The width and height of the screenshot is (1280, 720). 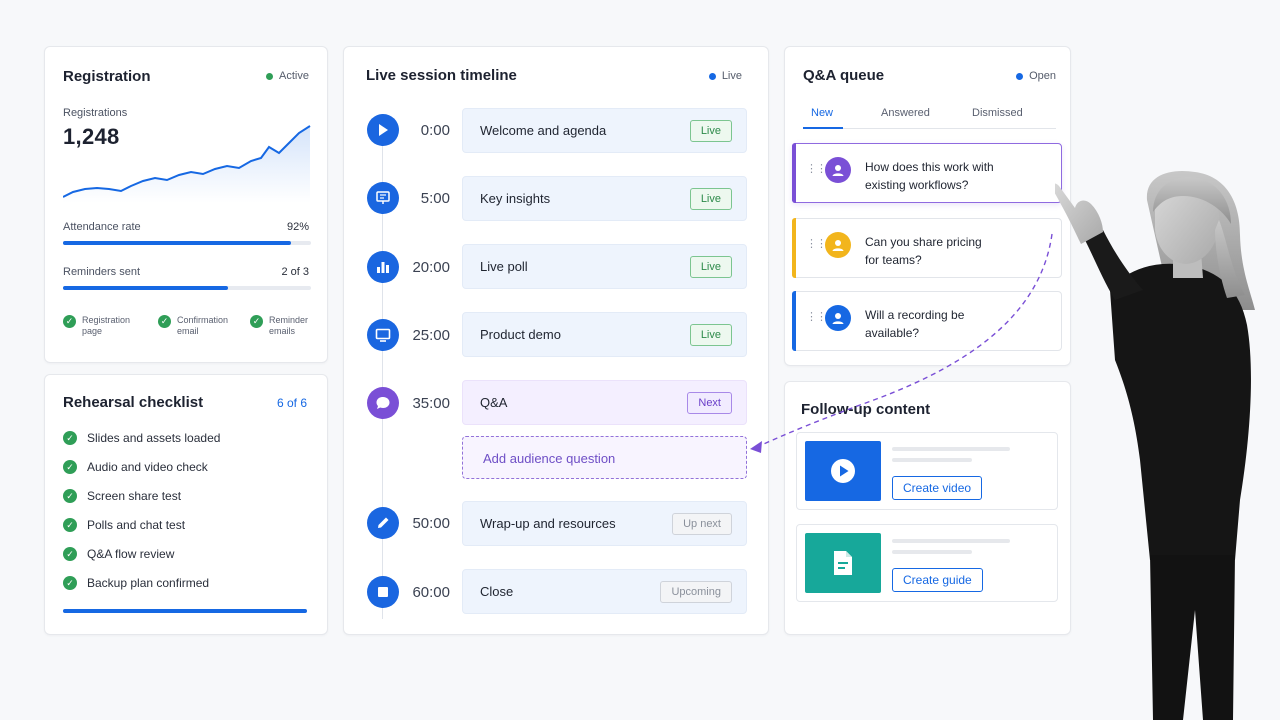 I want to click on presenter-photo, so click(x=1155, y=445).